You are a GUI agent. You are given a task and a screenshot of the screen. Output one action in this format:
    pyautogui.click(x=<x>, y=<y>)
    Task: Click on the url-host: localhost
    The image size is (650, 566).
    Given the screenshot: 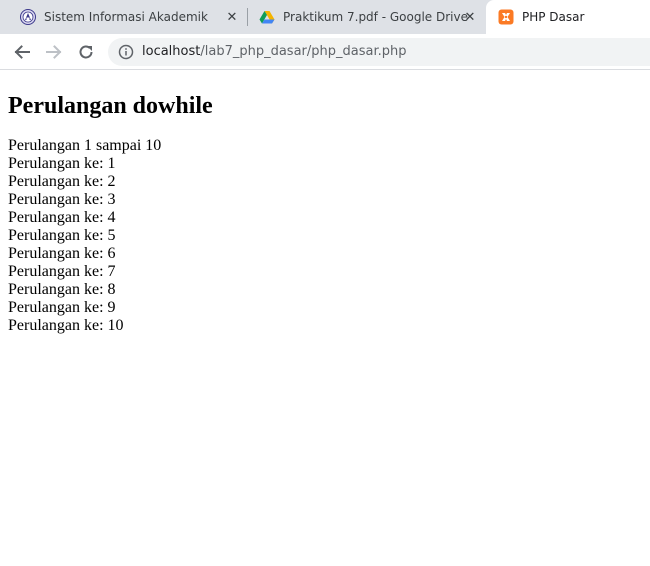 What is the action you would take?
    pyautogui.click(x=171, y=51)
    